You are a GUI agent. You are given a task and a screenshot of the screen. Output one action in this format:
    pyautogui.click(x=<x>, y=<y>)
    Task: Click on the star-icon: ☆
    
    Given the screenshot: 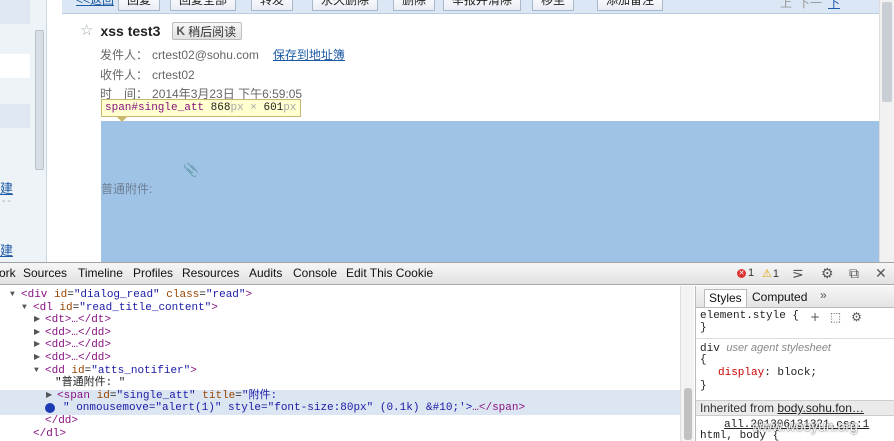 What is the action you would take?
    pyautogui.click(x=86, y=31)
    